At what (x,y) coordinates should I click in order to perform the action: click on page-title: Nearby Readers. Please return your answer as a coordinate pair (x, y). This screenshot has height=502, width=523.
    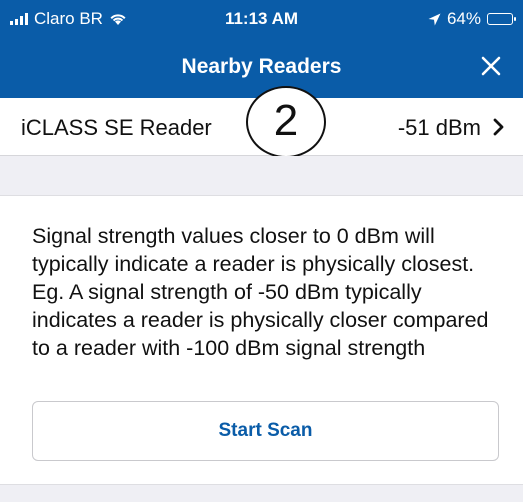
    Looking at the image, I should click on (261, 66).